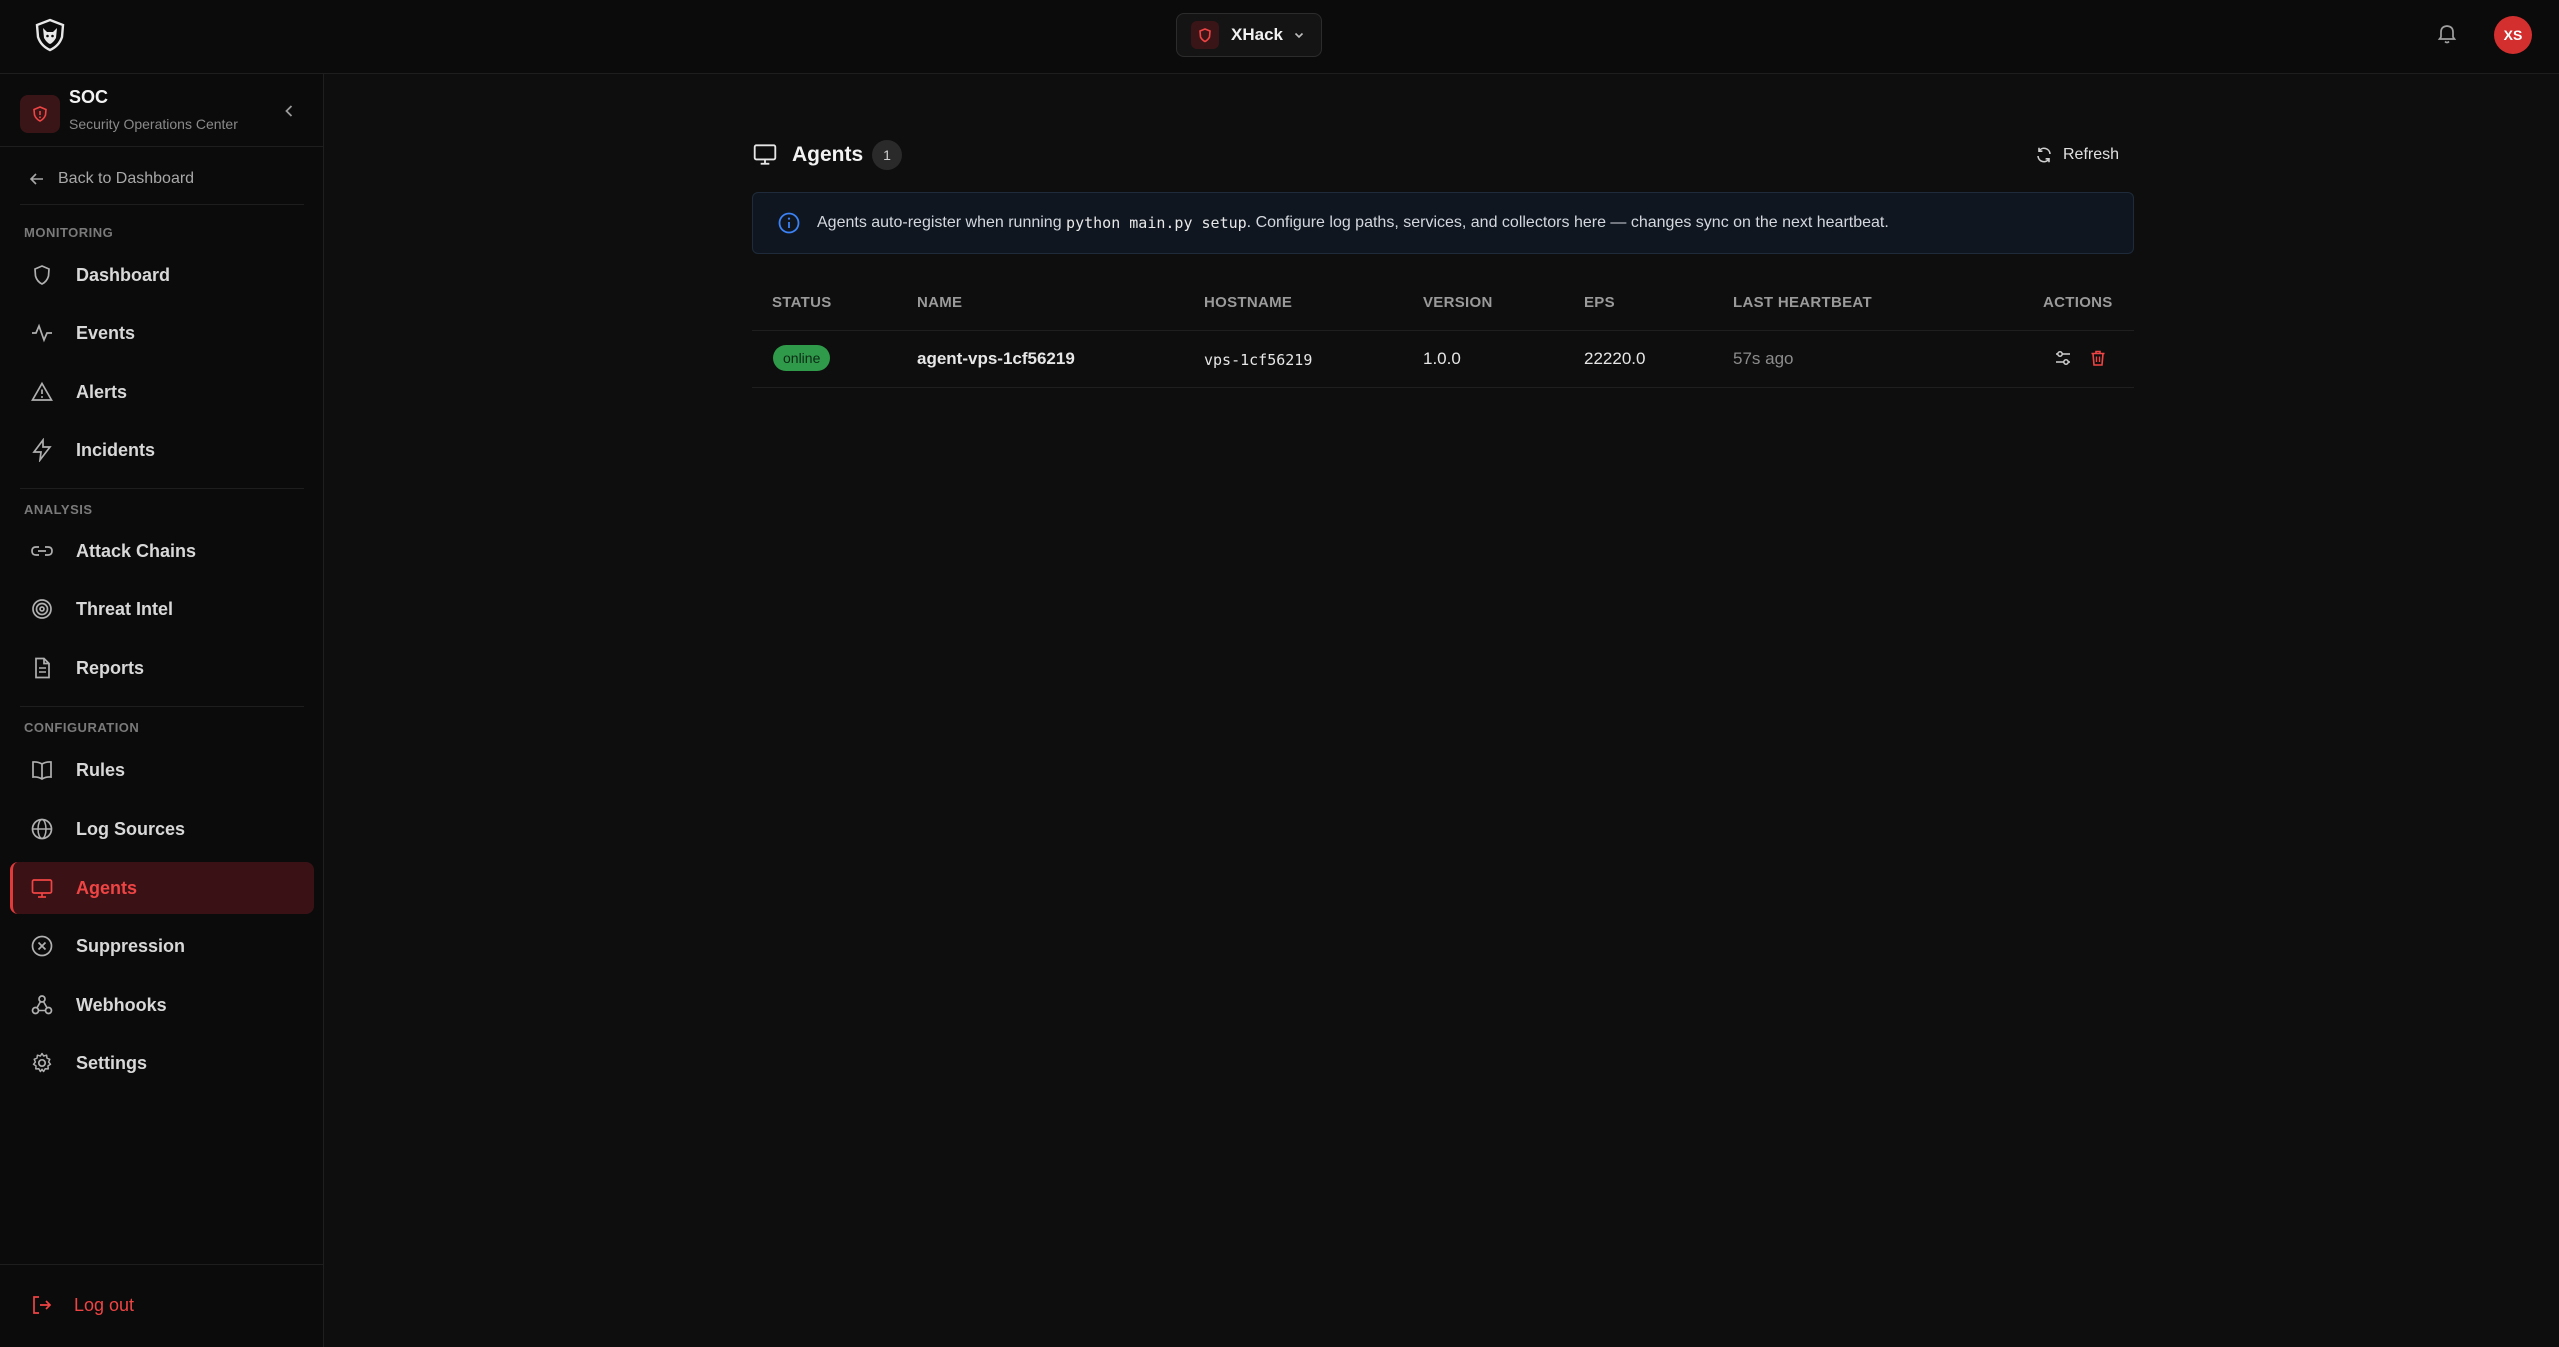 The image size is (2559, 1347). Describe the element at coordinates (162, 1063) in the screenshot. I see `sidebar-item-settings: Settings` at that location.